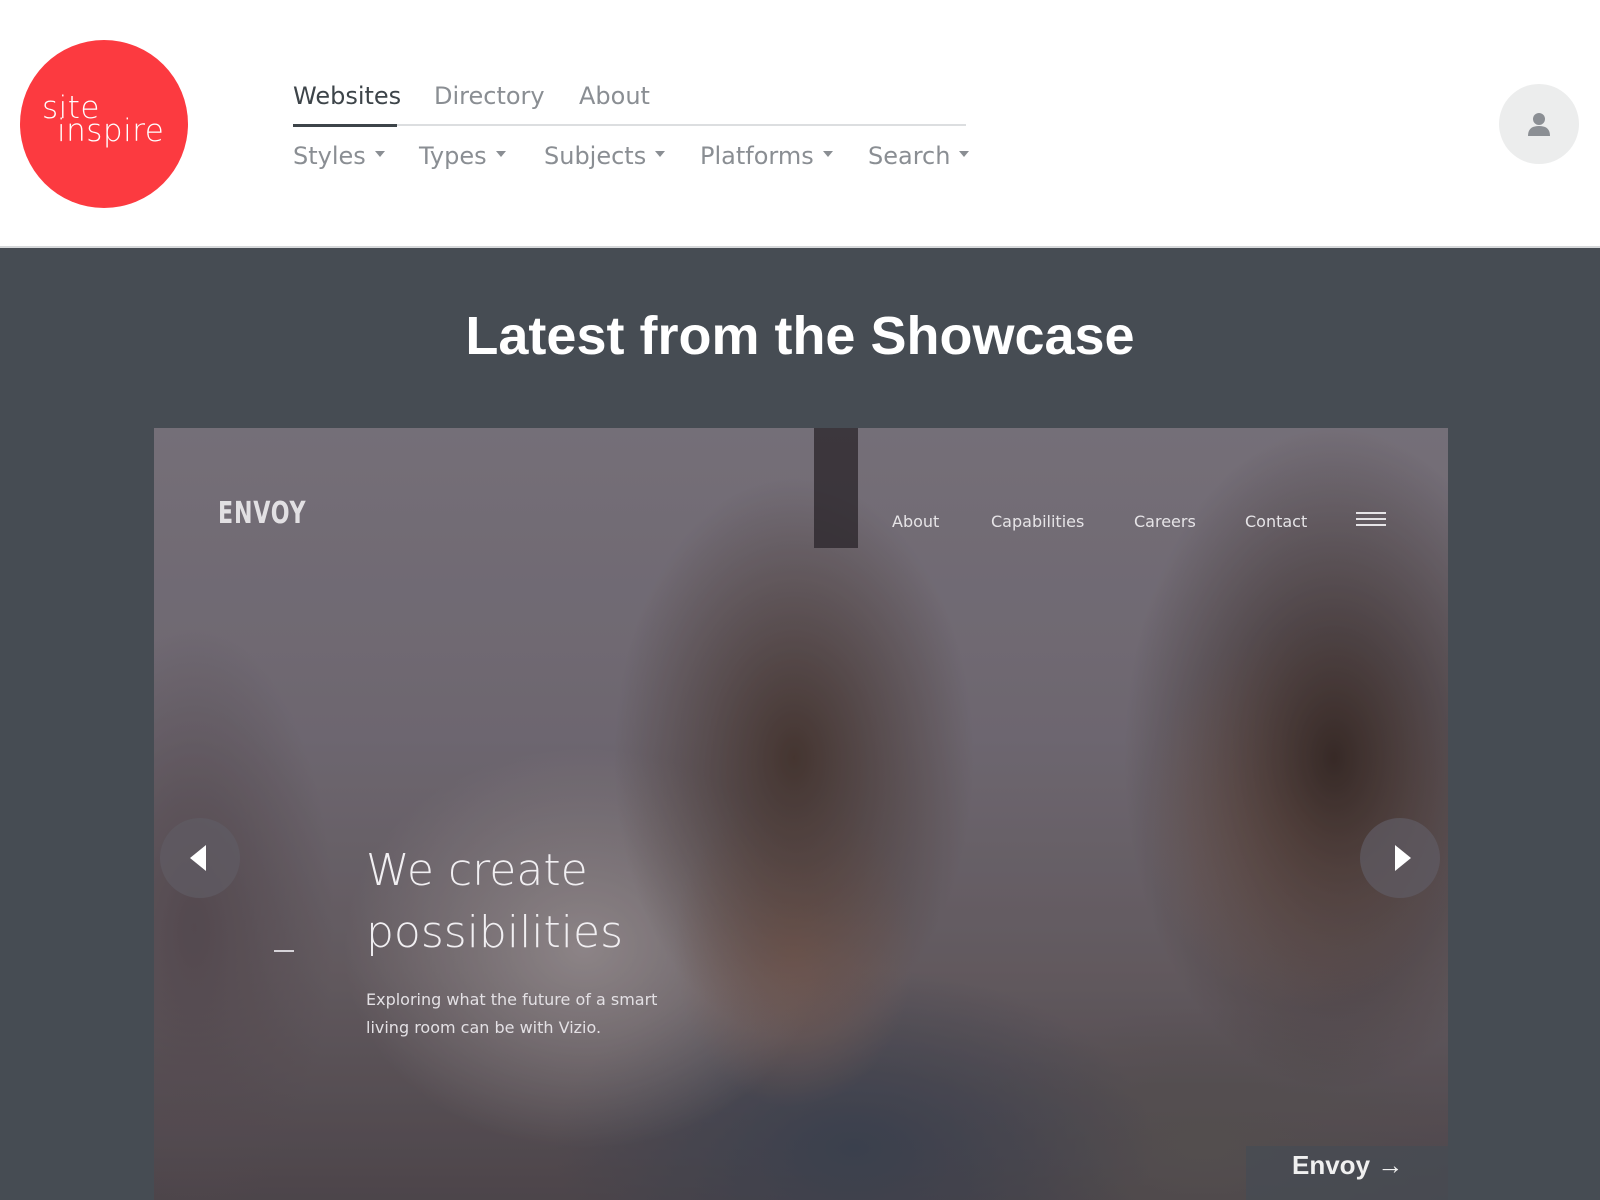 Image resolution: width=1600 pixels, height=1200 pixels. I want to click on hero-heading: We create possibilities, so click(616, 902).